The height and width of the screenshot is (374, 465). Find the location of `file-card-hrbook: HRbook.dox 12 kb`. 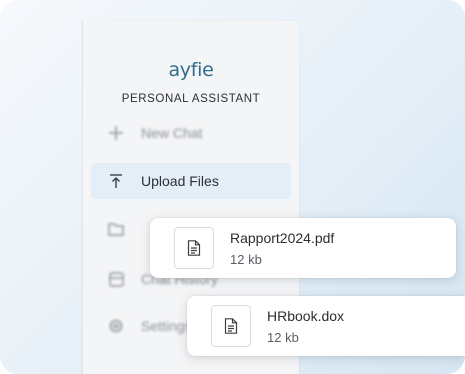

file-card-hrbook: HRbook.dox 12 kb is located at coordinates (326, 326).